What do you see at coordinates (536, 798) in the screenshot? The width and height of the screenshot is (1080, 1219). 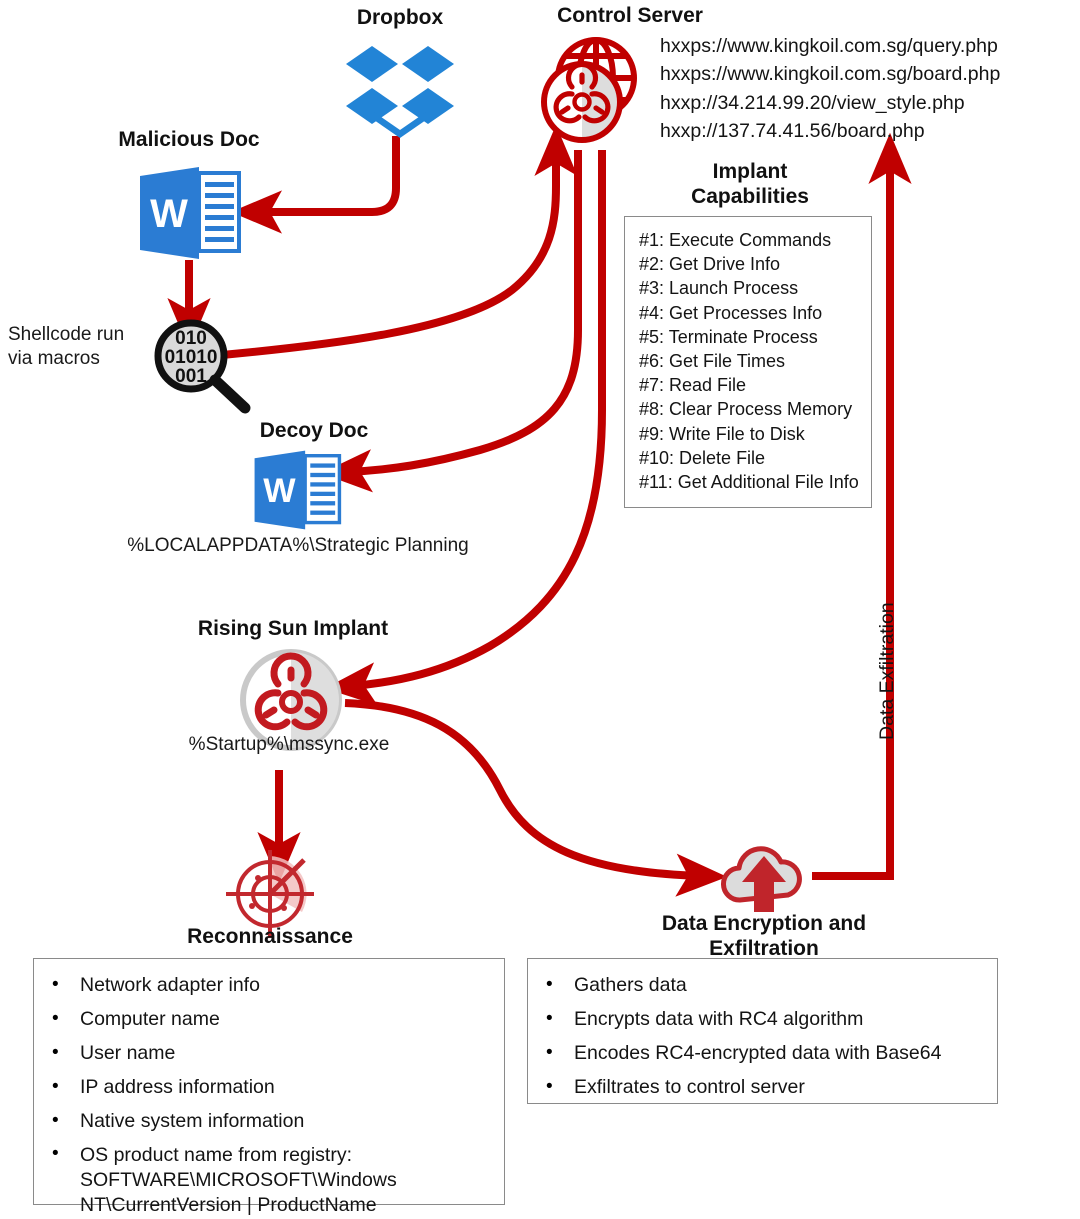 I see `arrow-rising-sun-to-exfil-cloud` at bounding box center [536, 798].